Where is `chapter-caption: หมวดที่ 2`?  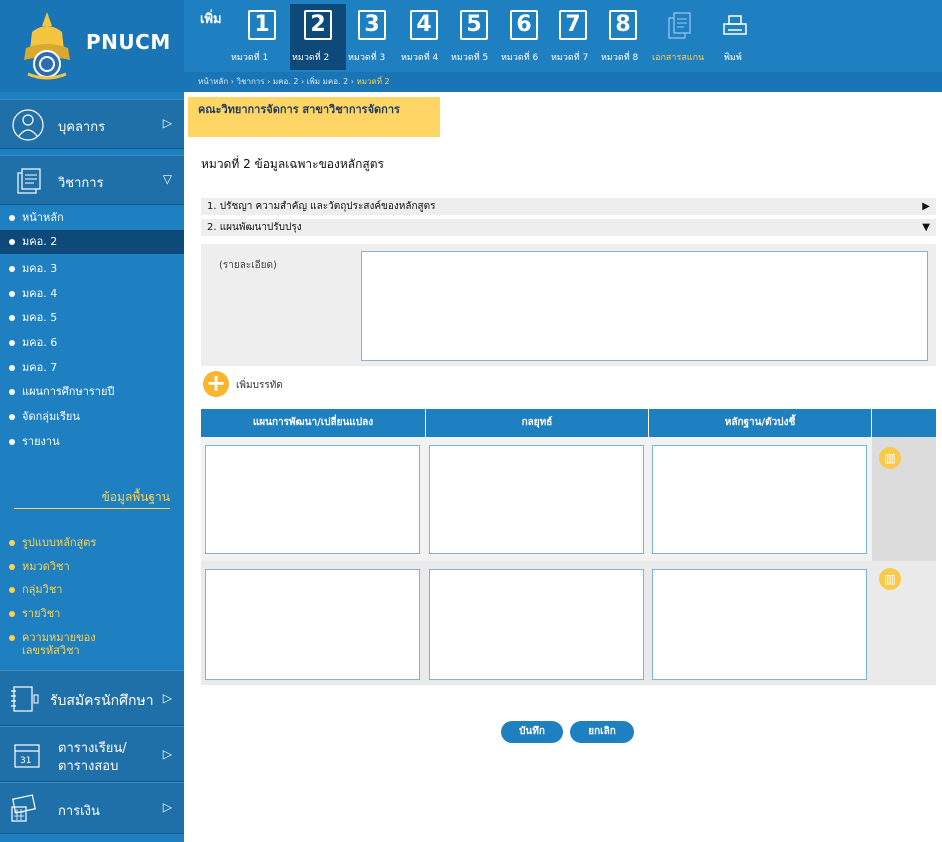
chapter-caption: หมวดที่ 2 is located at coordinates (311, 58).